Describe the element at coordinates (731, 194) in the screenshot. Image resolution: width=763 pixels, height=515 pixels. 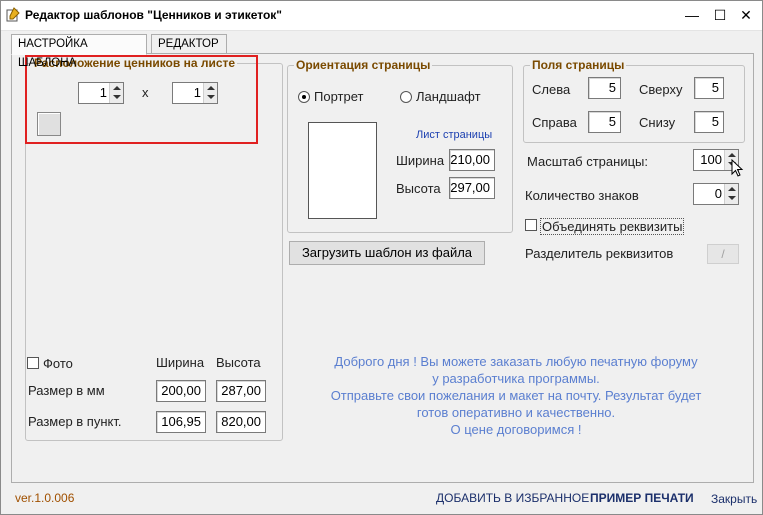
I see `digits-count-arrows` at that location.